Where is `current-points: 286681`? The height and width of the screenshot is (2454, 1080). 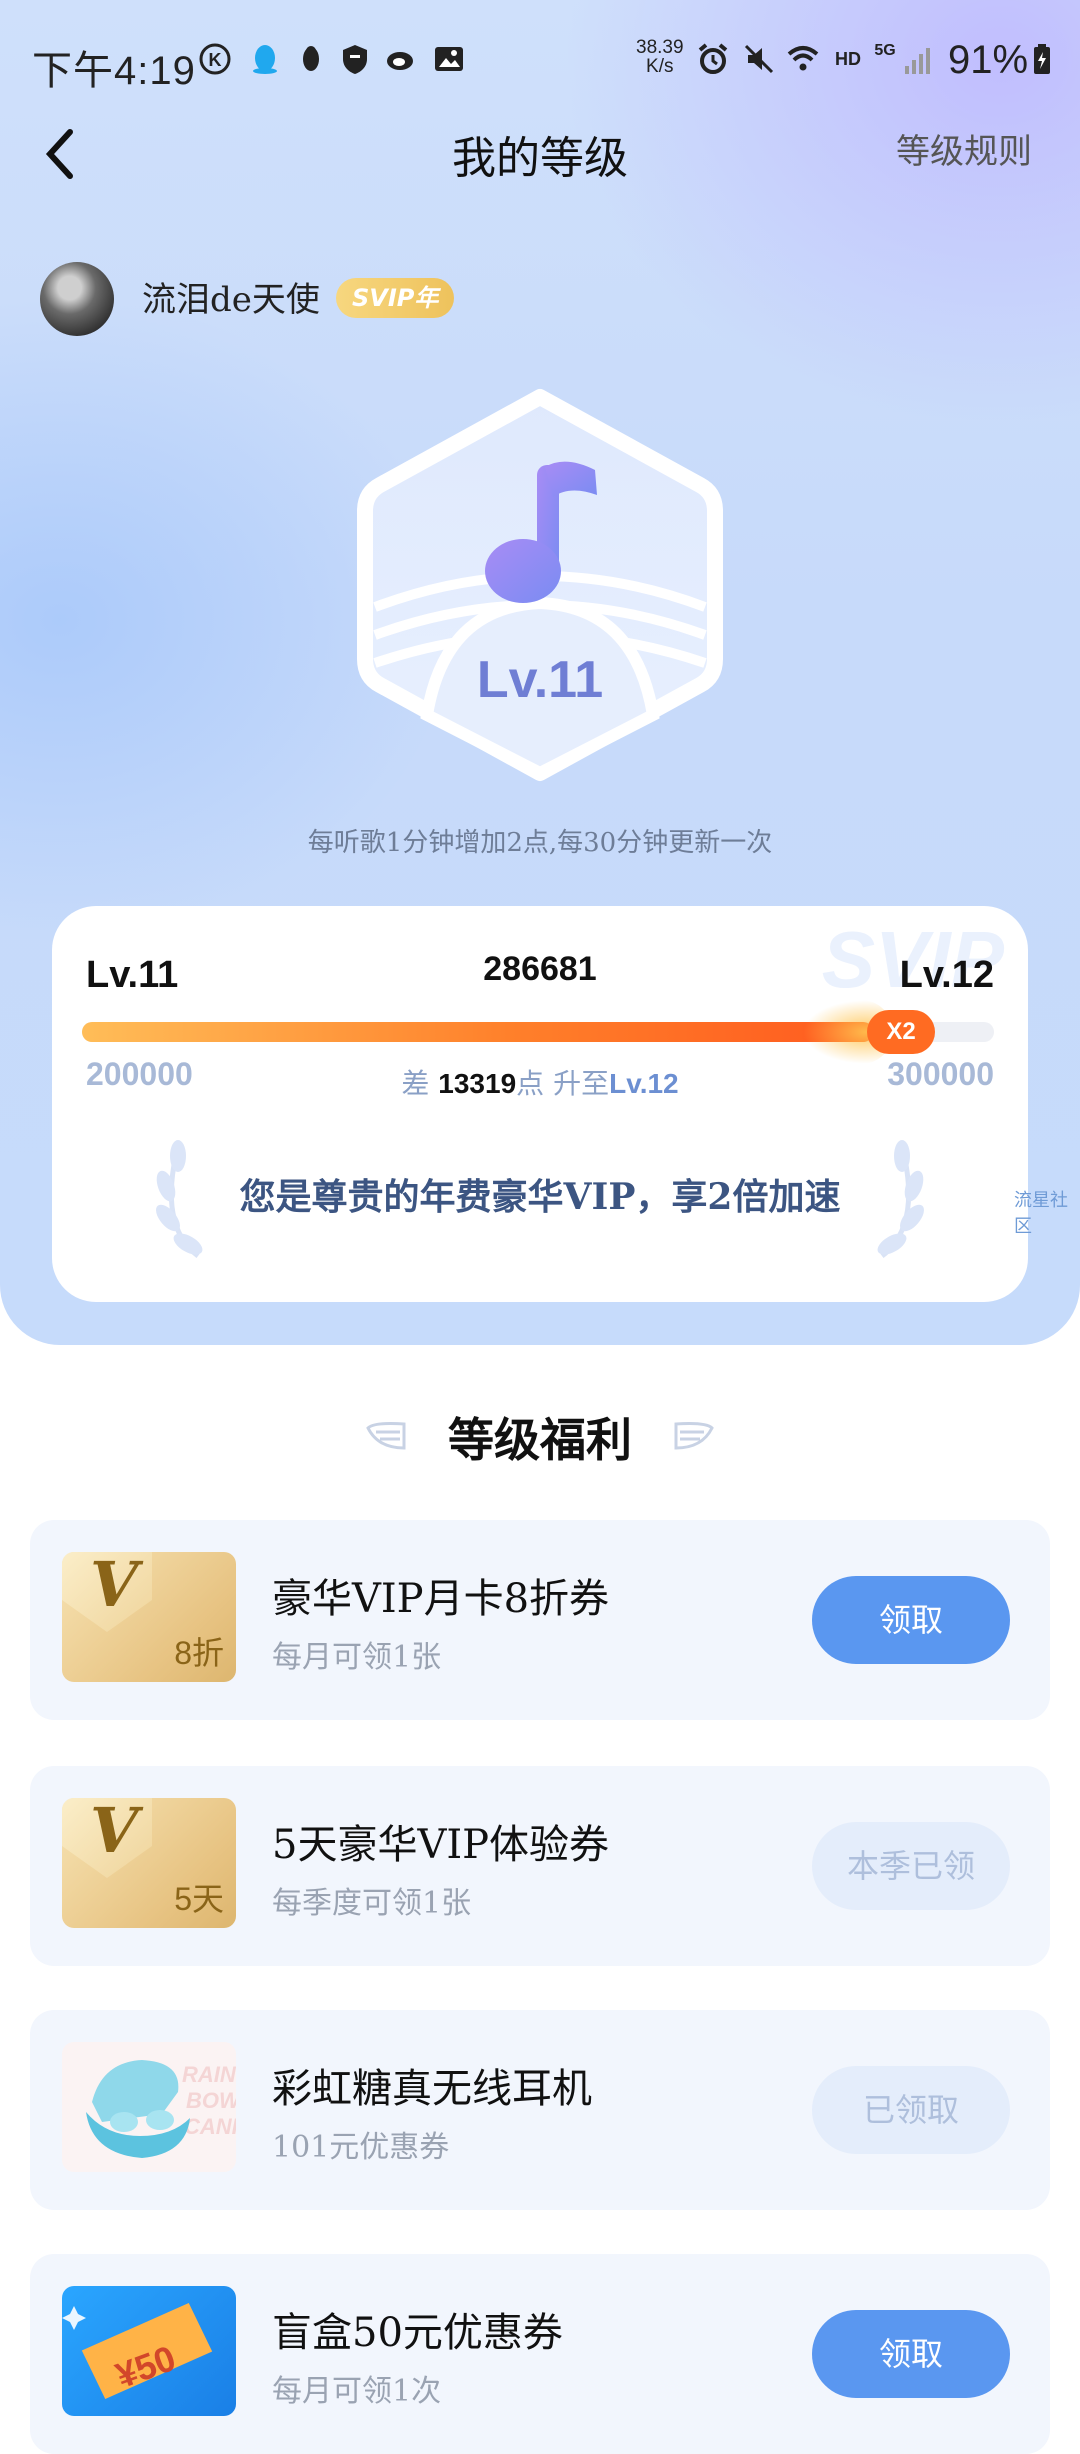 current-points: 286681 is located at coordinates (540, 969).